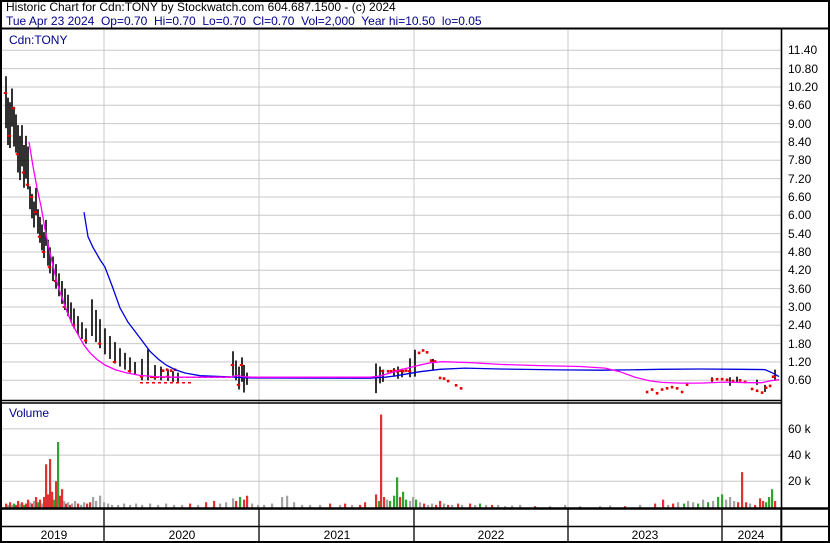  I want to click on symbol-label: Cdn:TONY, so click(38, 40).